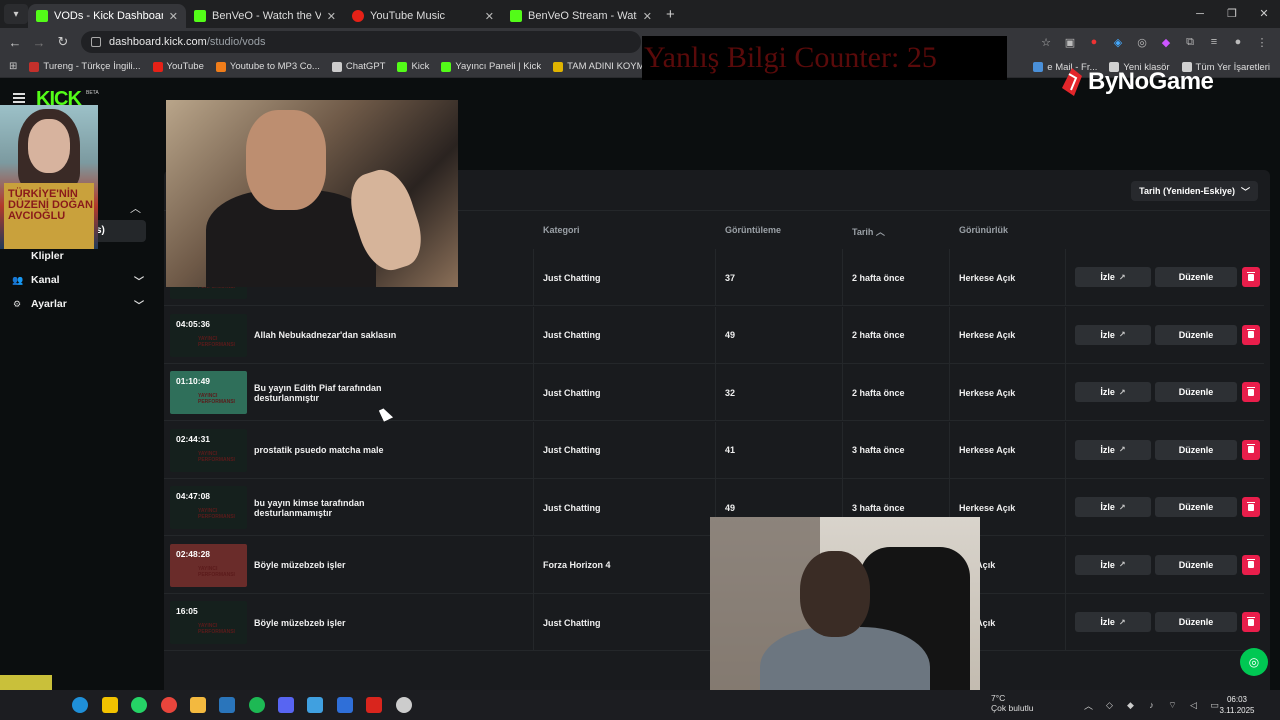  I want to click on more-menu-icon: ⋮, so click(1262, 42).